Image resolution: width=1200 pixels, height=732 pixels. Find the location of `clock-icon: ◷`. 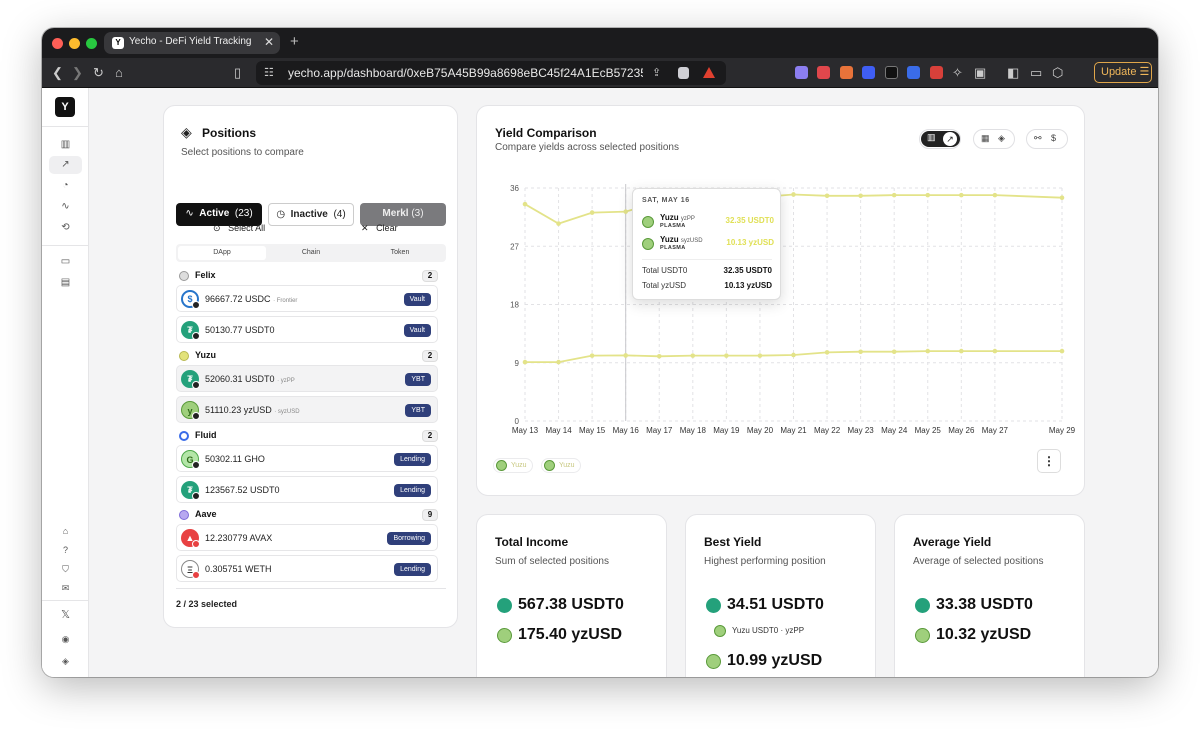

clock-icon: ◷ is located at coordinates (281, 214).